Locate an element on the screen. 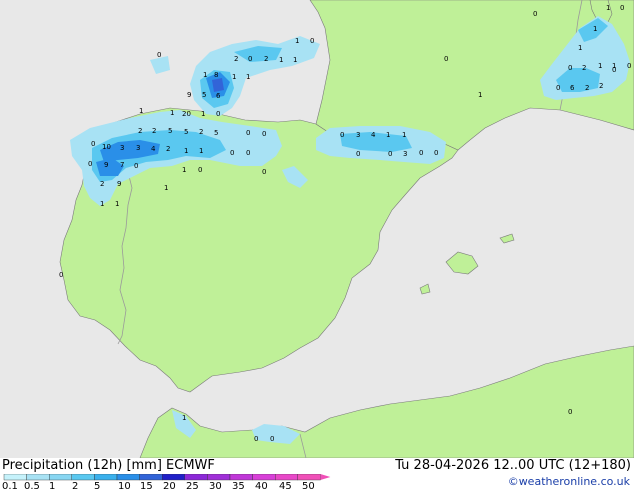 The height and width of the screenshot is (490, 634). scale-label: 10 is located at coordinates (124, 485).